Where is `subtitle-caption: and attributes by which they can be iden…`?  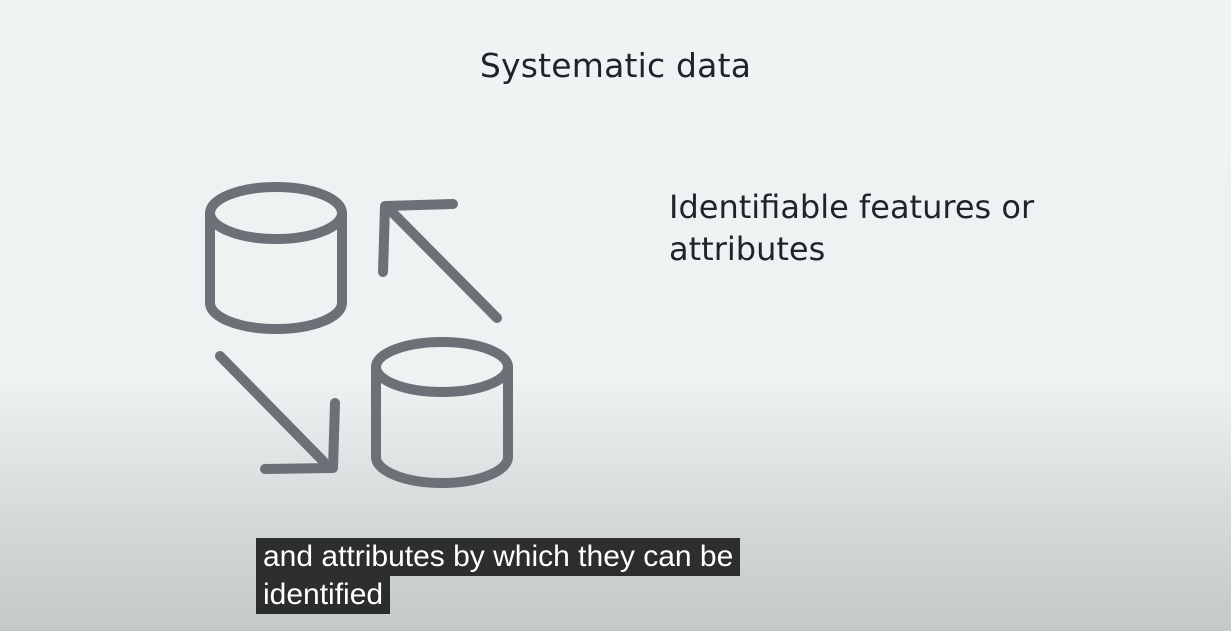 subtitle-caption: and attributes by which they can be iden… is located at coordinates (498, 576).